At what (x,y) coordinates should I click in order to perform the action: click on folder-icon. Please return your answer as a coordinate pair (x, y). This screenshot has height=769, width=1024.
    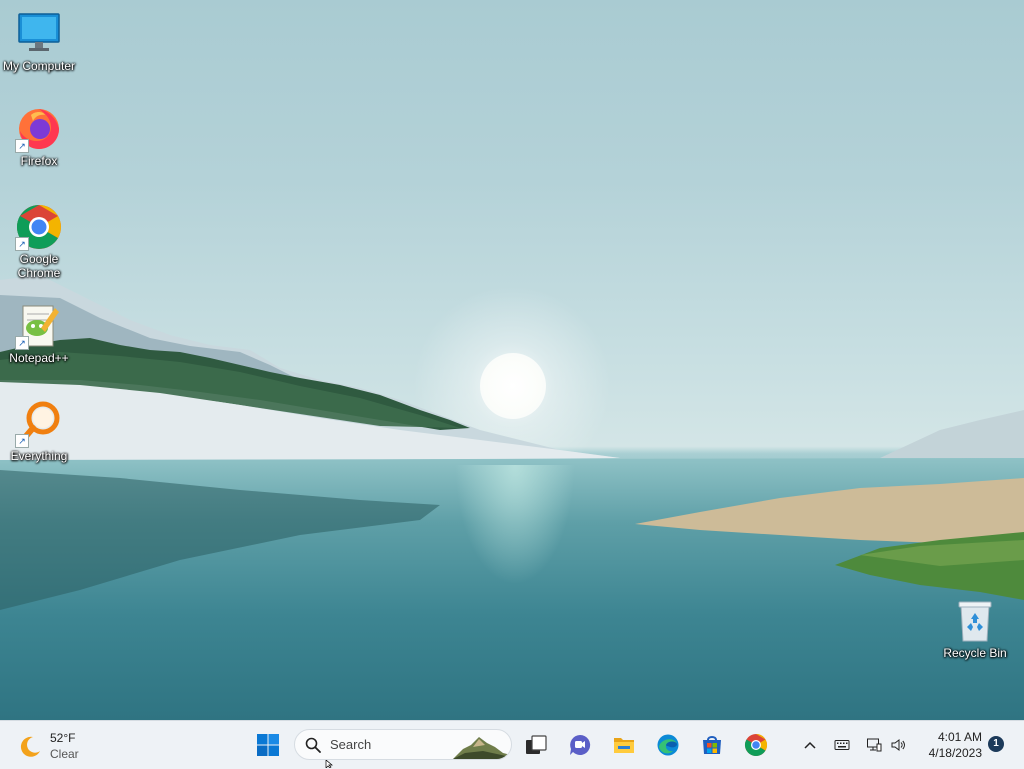
    Looking at the image, I should click on (624, 745).